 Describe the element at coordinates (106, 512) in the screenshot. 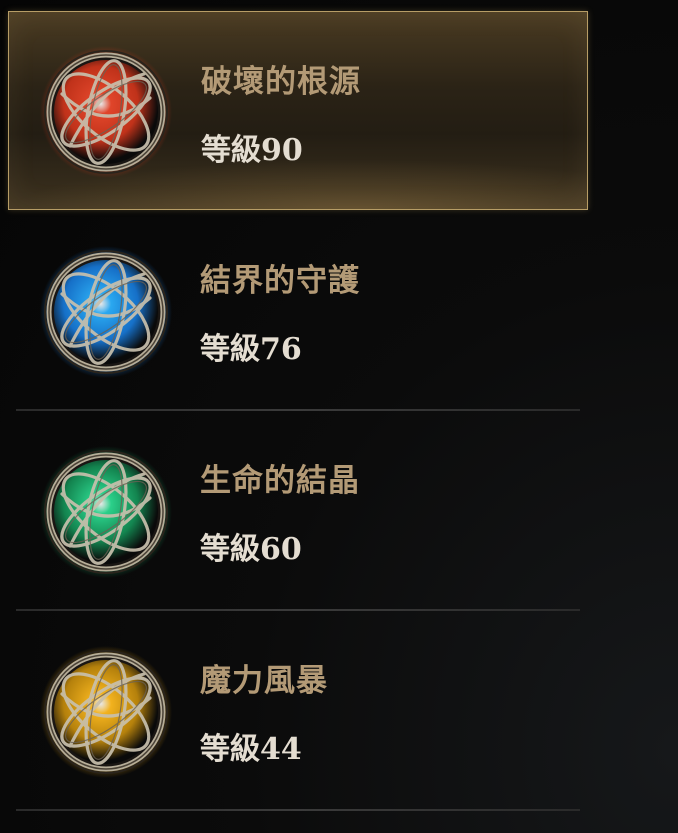

I see `green-orb-icon` at that location.